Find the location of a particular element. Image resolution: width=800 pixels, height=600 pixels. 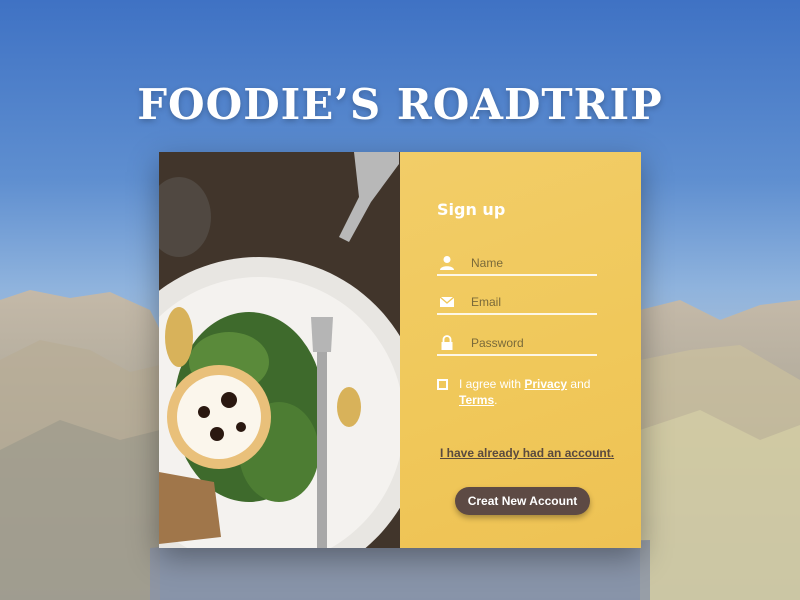

agree-middle: and is located at coordinates (579, 384).